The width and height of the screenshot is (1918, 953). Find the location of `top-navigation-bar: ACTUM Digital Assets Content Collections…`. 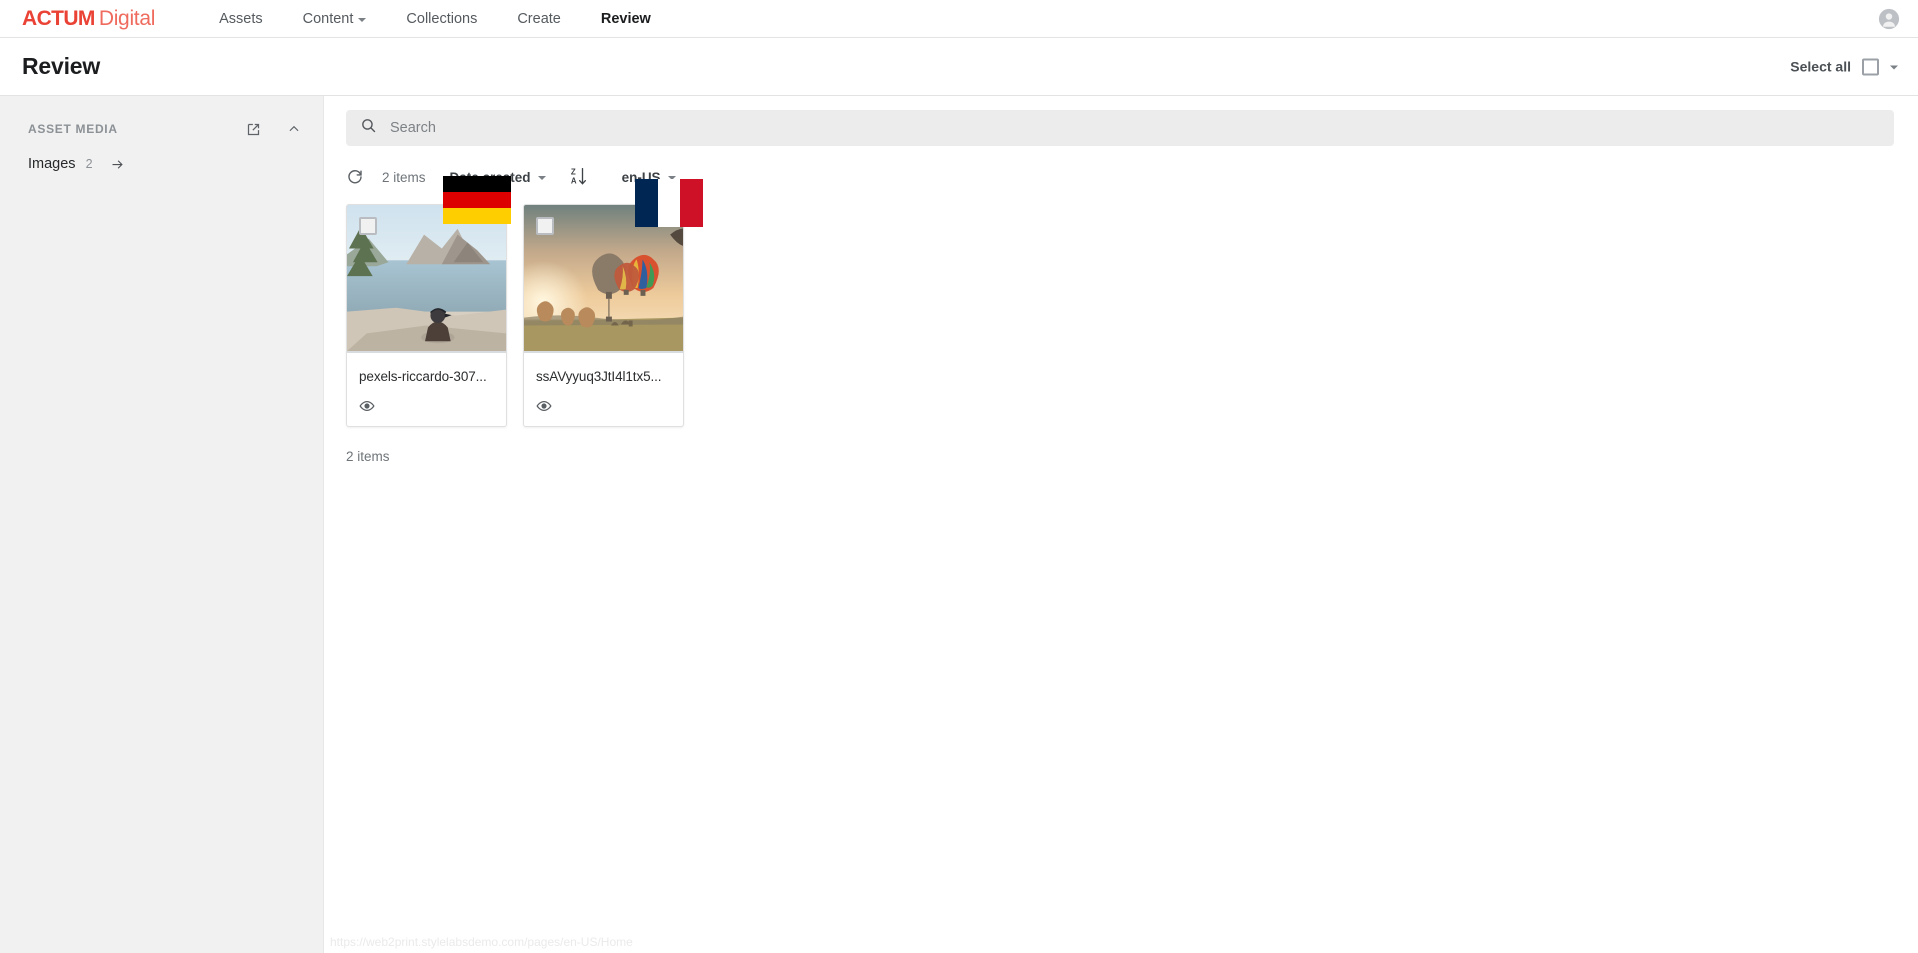

top-navigation-bar: ACTUM Digital Assets Content Collections… is located at coordinates (959, 19).